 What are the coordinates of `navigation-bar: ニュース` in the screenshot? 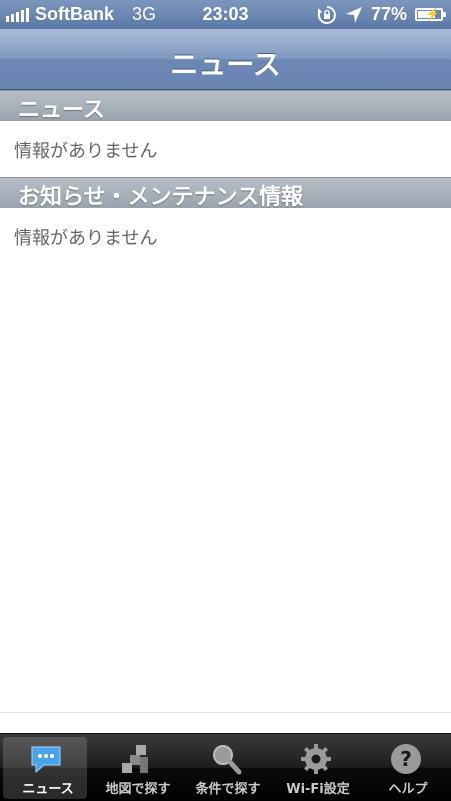 It's located at (225, 59).